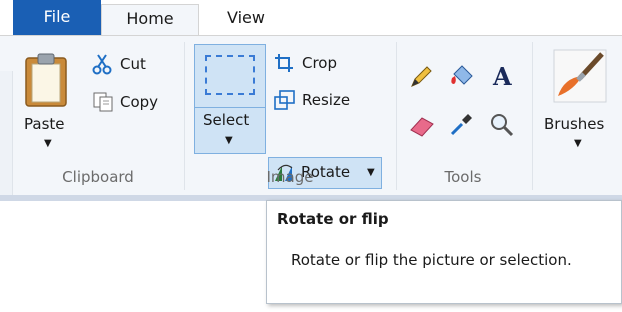 This screenshot has width=622, height=312. Describe the element at coordinates (46, 80) in the screenshot. I see `clipboard-icon` at that location.